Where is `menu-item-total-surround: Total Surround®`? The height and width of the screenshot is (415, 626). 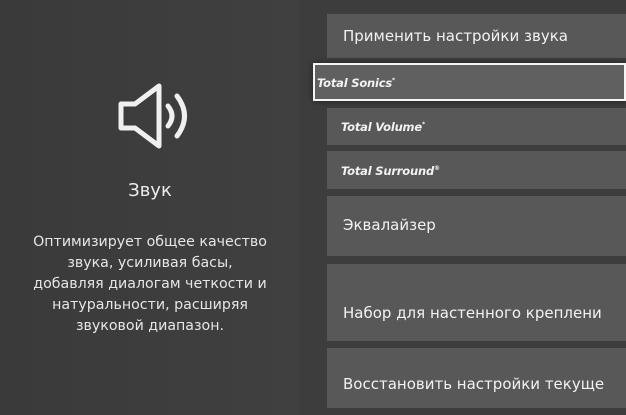 menu-item-total-surround: Total Surround® is located at coordinates (476, 170).